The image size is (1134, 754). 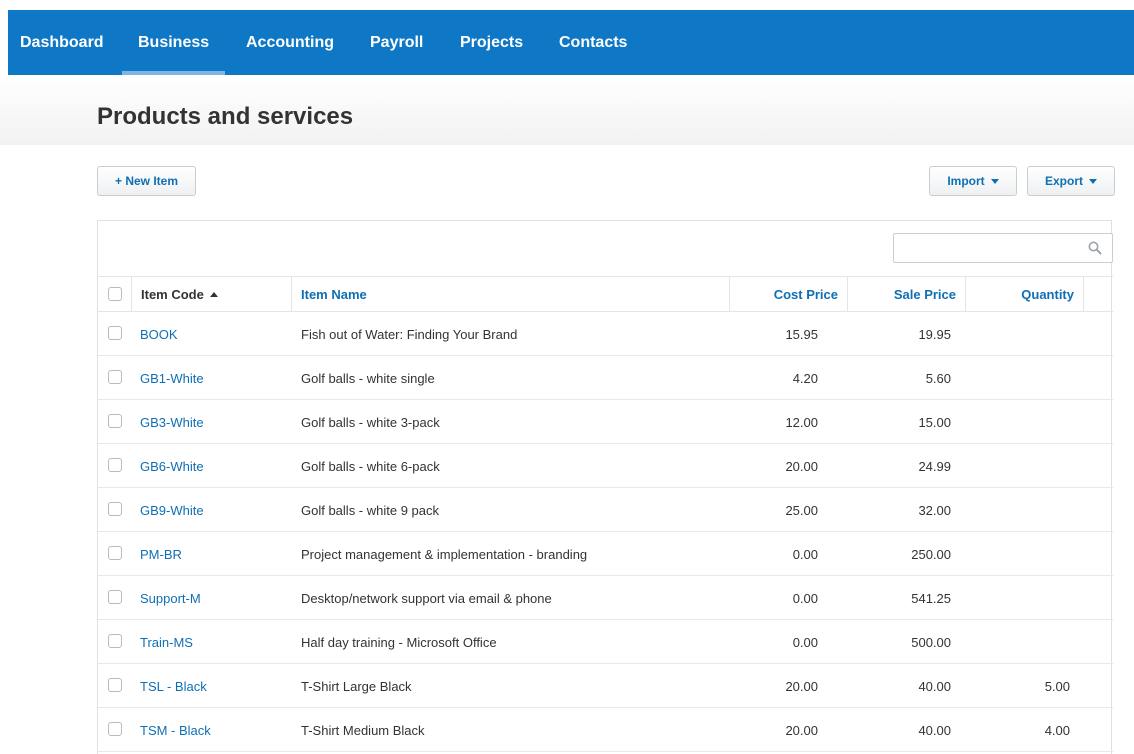 What do you see at coordinates (1019, 294) in the screenshot?
I see `column-header-quantity: Quantity` at bounding box center [1019, 294].